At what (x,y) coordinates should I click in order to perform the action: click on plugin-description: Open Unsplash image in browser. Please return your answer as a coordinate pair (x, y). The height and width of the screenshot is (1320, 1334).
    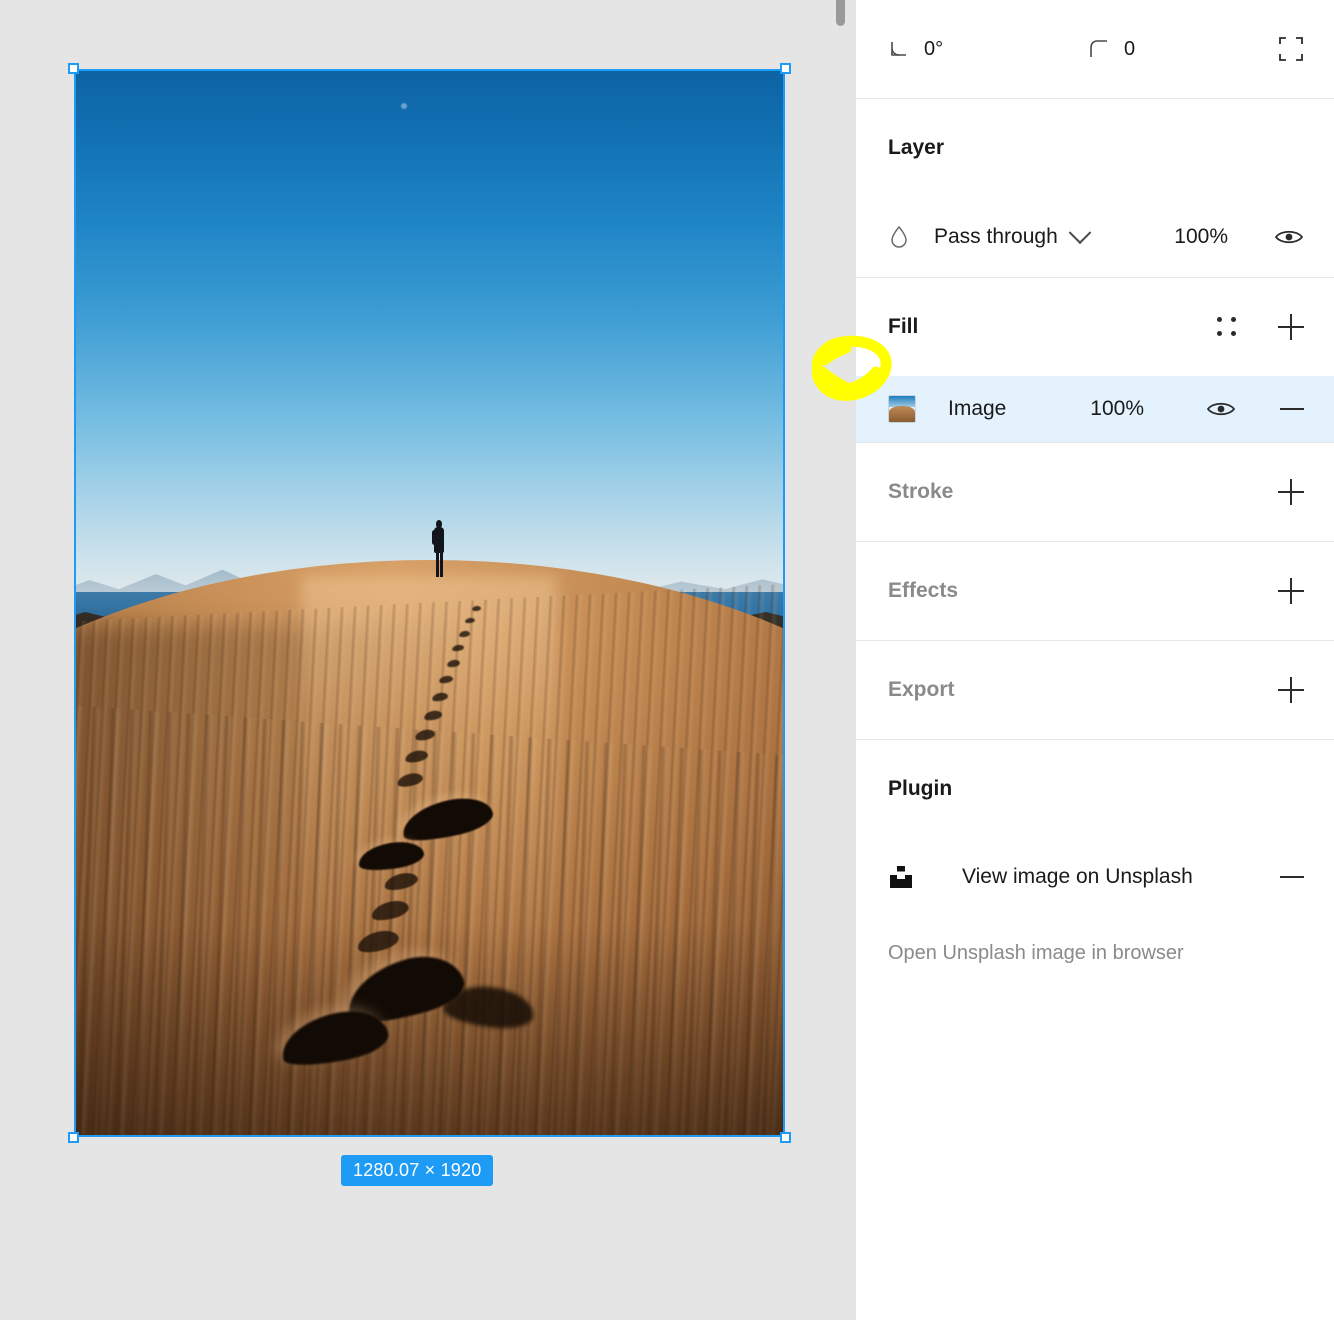
    Looking at the image, I should click on (1036, 953).